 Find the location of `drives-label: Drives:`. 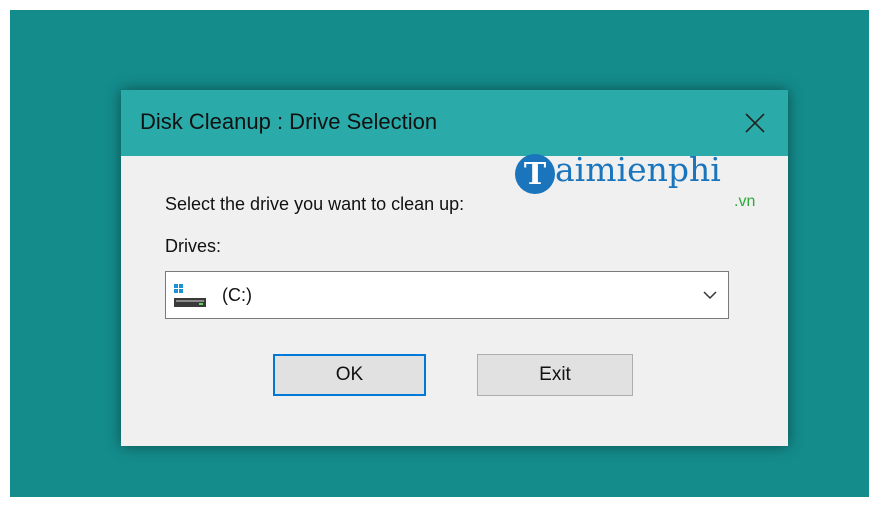

drives-label: Drives: is located at coordinates (193, 246).